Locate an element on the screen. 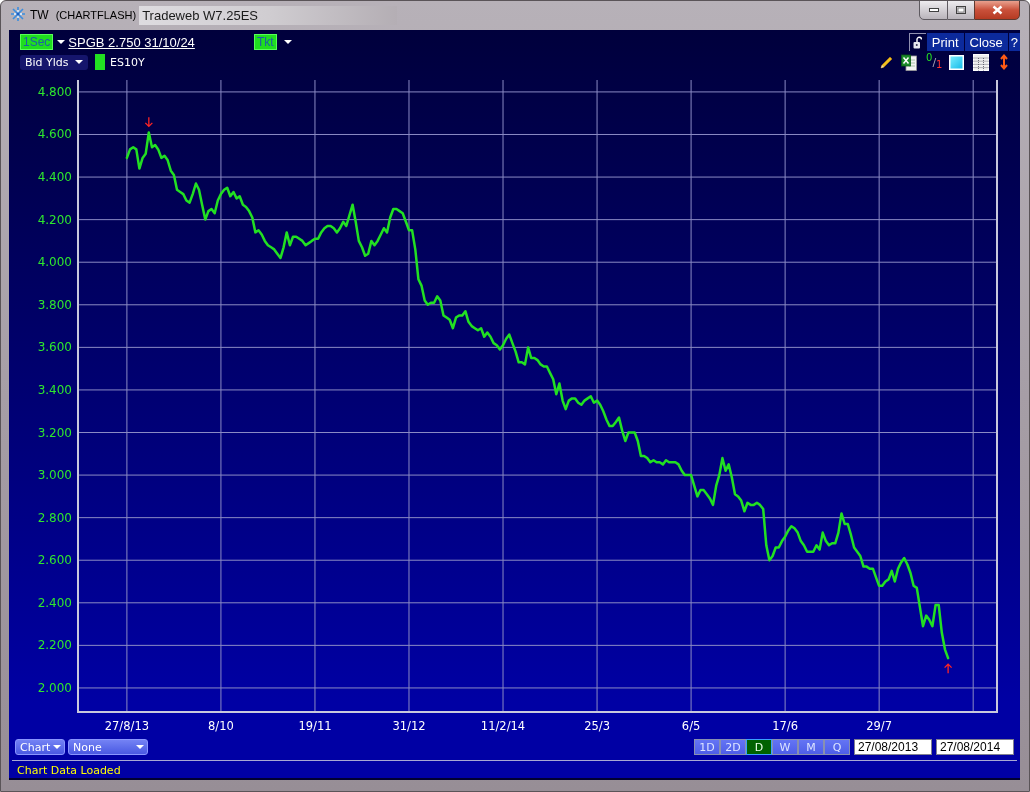 The height and width of the screenshot is (792, 1030). minimize-button is located at coordinates (933, 10).